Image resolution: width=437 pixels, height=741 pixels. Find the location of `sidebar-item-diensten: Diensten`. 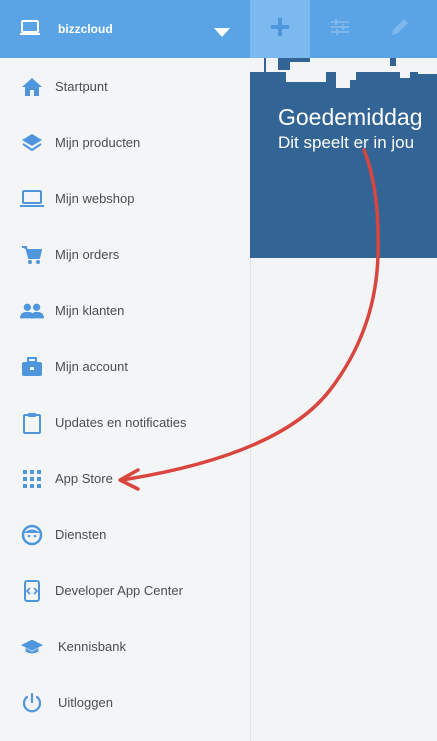

sidebar-item-diensten: Diensten is located at coordinates (125, 535).